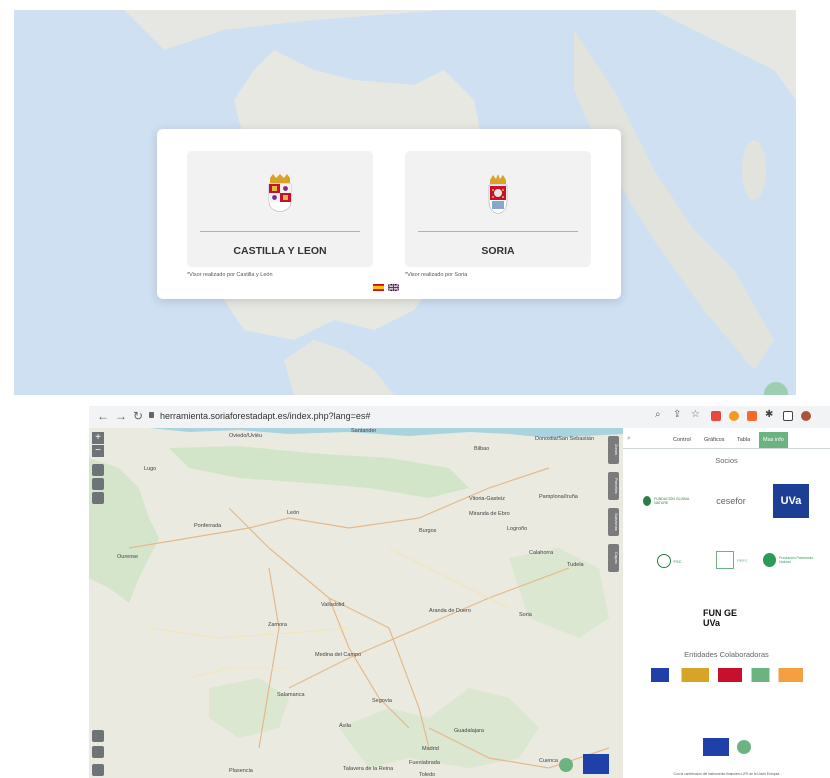 The height and width of the screenshot is (778, 830). Describe the element at coordinates (333, 605) in the screenshot. I see `city-label: Valladolid` at that location.